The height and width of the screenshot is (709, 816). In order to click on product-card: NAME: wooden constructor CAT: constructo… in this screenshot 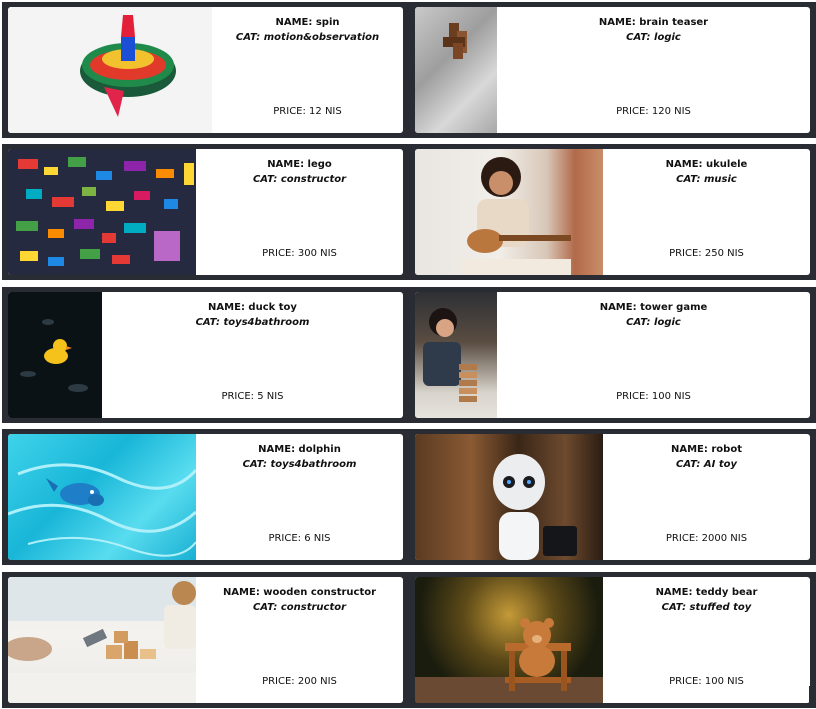, I will do `click(205, 640)`.